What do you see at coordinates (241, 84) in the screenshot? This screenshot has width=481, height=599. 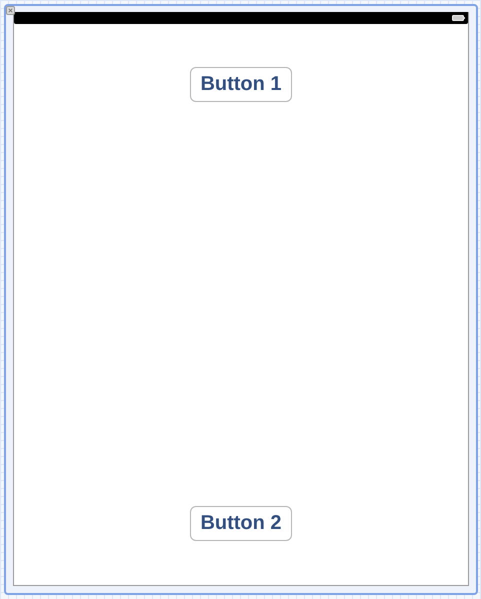 I see `rounded-button: Button 1` at bounding box center [241, 84].